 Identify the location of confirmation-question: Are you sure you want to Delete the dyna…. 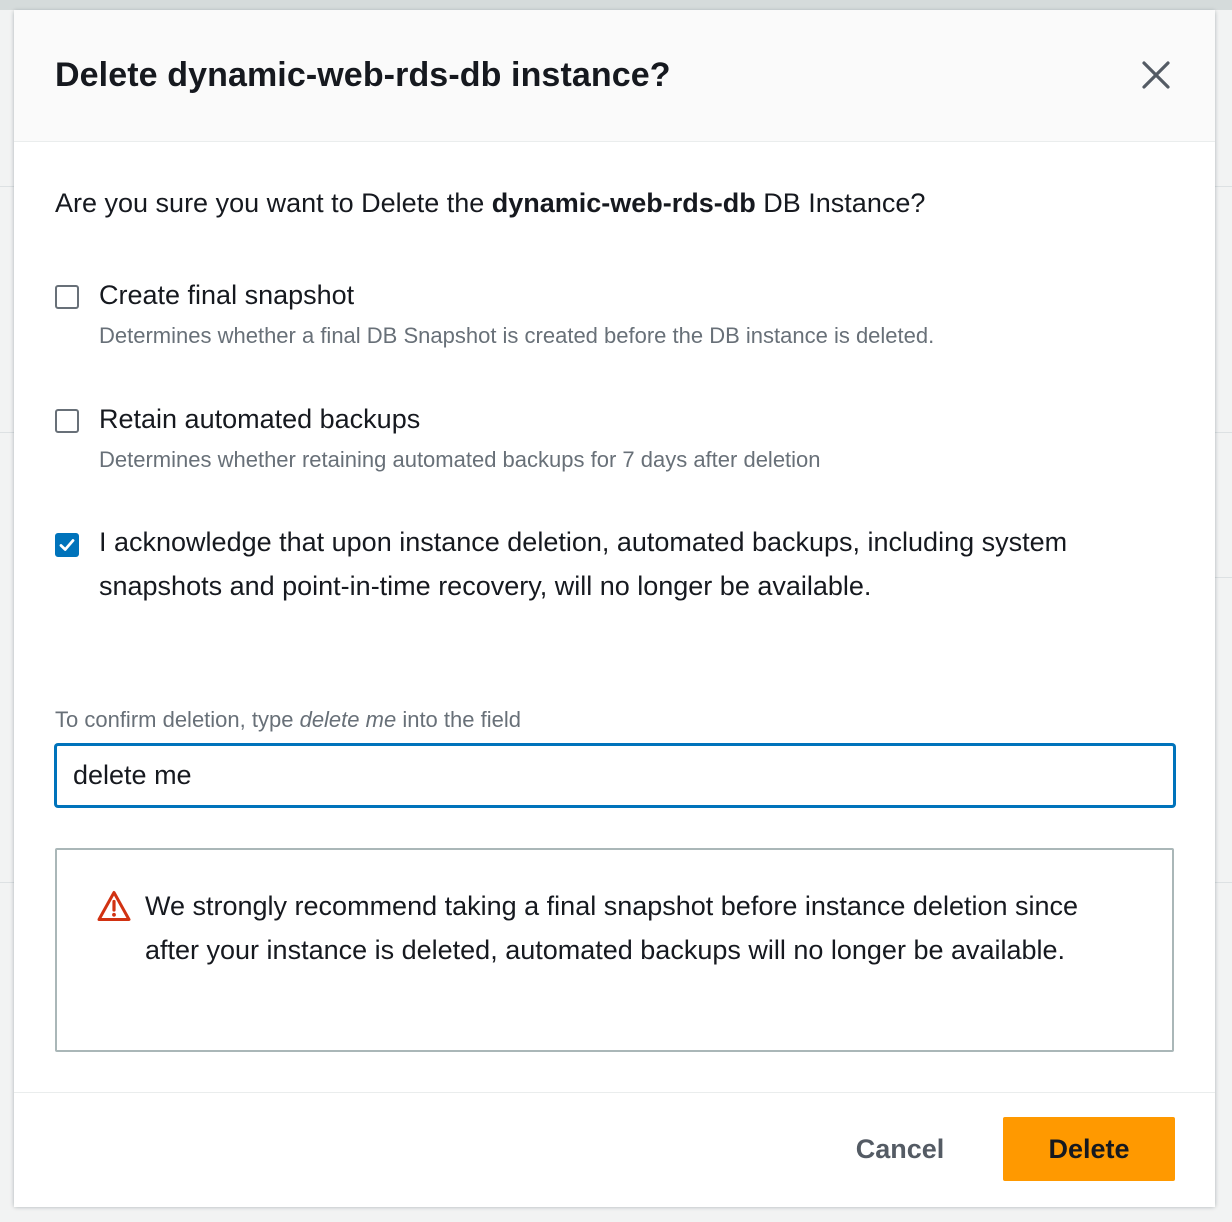
(490, 203).